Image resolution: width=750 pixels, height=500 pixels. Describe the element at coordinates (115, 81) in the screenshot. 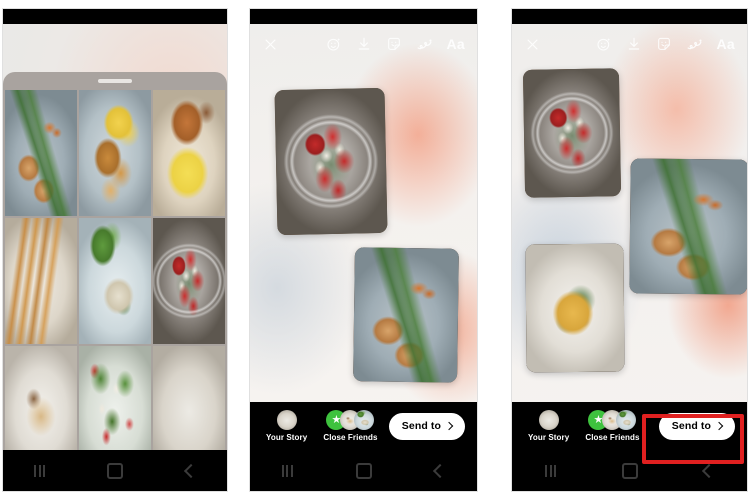

I see `drag-handle` at that location.